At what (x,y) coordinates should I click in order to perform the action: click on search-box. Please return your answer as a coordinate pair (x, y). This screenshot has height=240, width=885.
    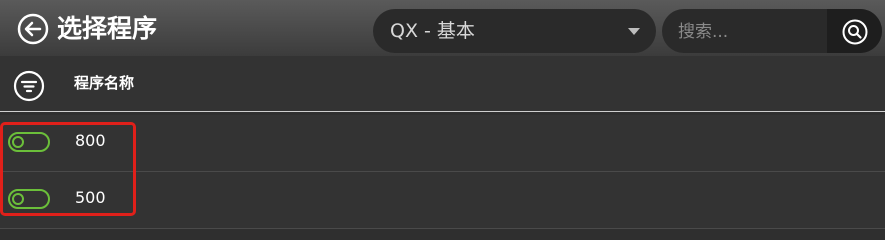
    Looking at the image, I should click on (772, 31).